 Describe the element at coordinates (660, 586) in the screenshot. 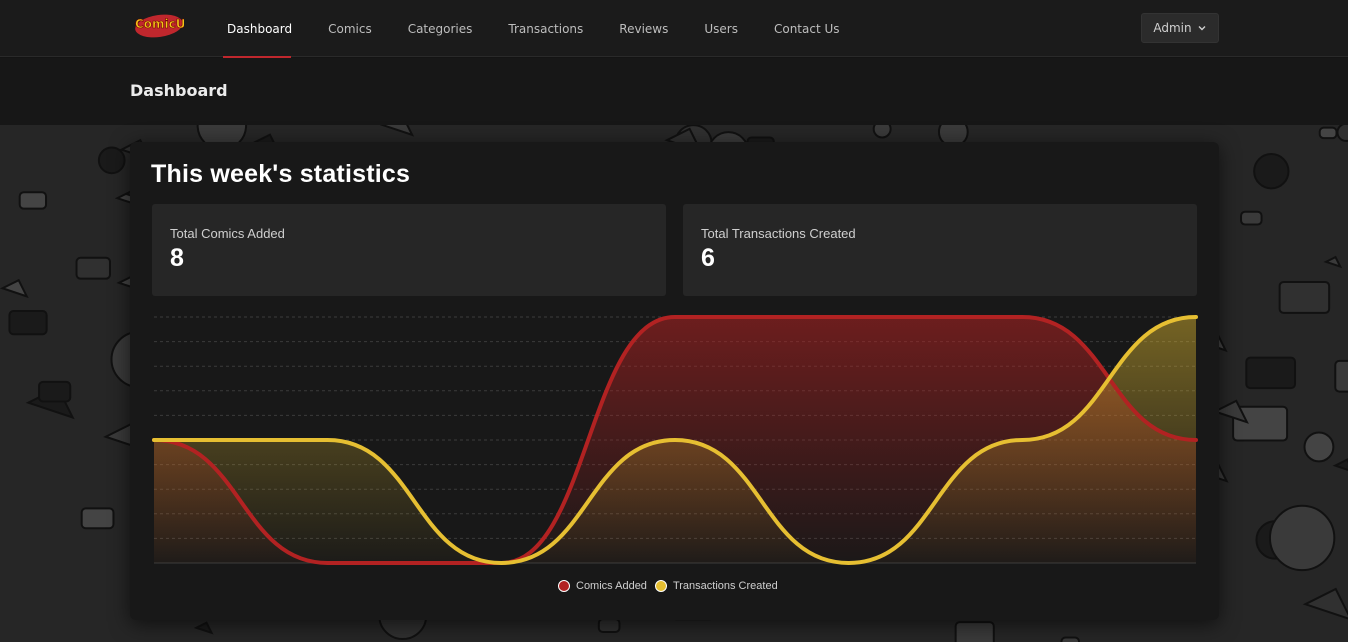

I see `legend-swatch-yellow` at that location.